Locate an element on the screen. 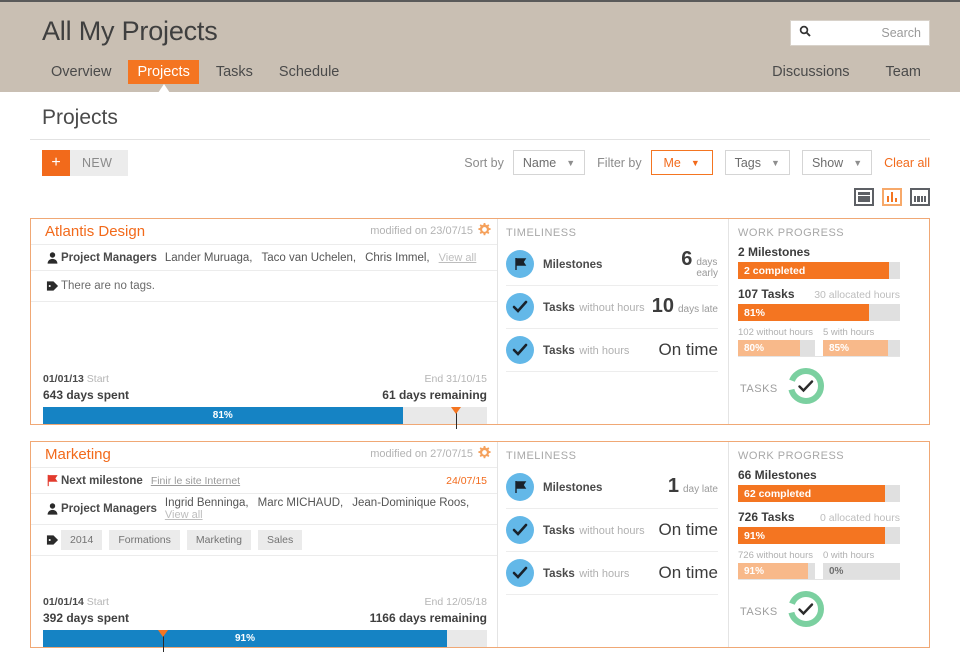  user-icon is located at coordinates (52, 257).